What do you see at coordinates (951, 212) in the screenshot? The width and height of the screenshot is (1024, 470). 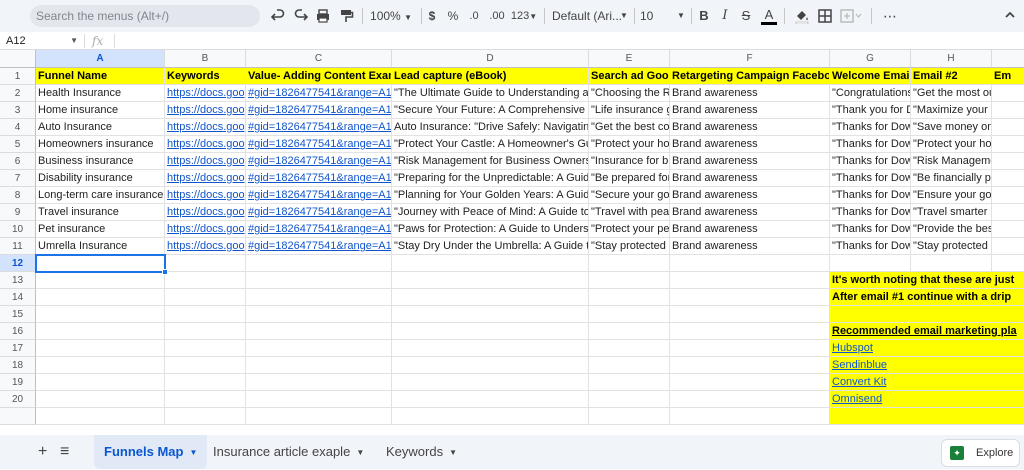 I see `table-cell: "Travel smarter and s` at bounding box center [951, 212].